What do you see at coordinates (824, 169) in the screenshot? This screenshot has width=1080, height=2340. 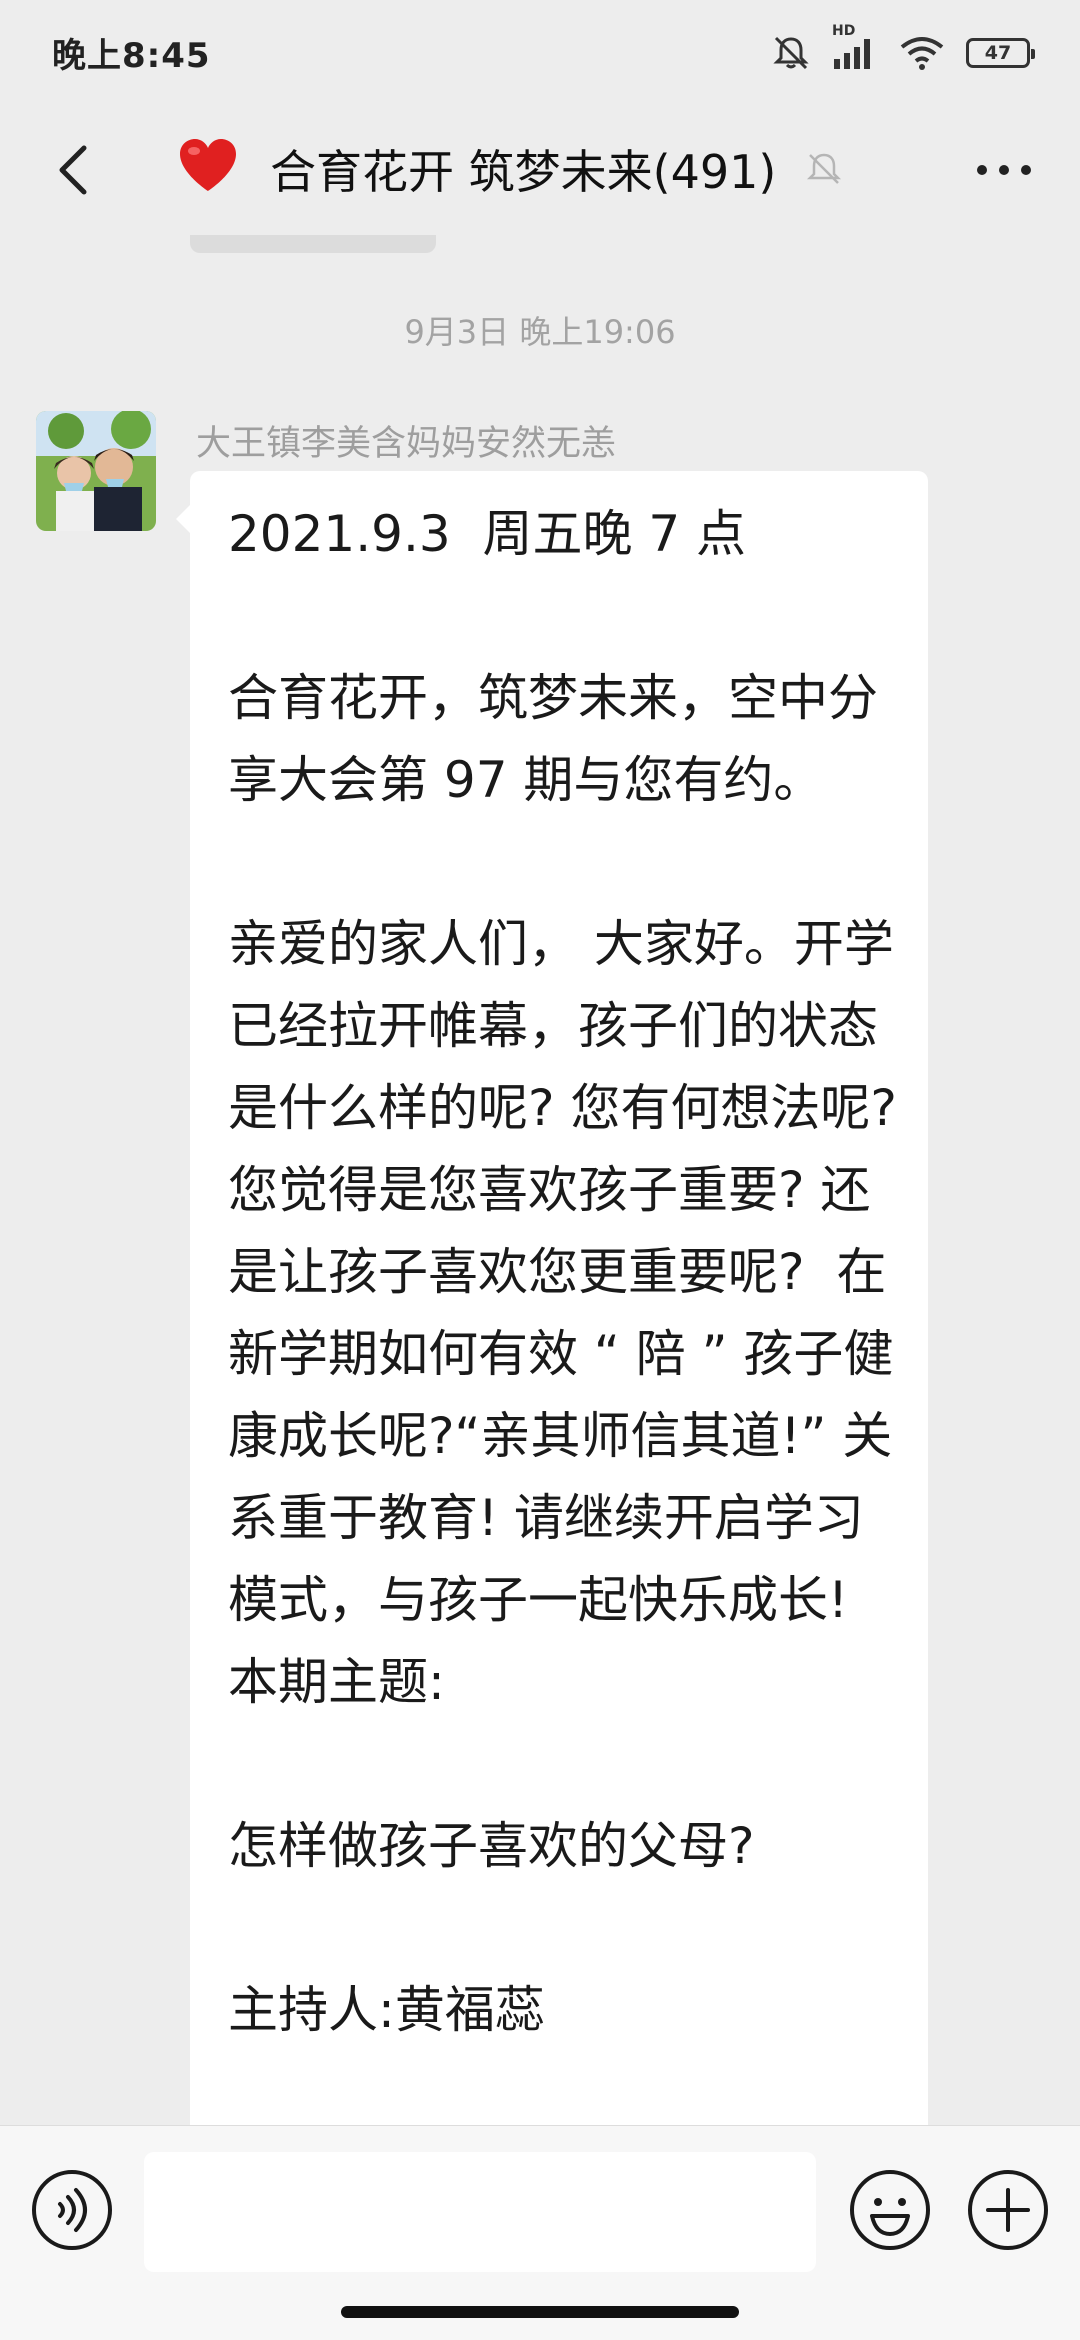 I see `muted-bell-icon` at bounding box center [824, 169].